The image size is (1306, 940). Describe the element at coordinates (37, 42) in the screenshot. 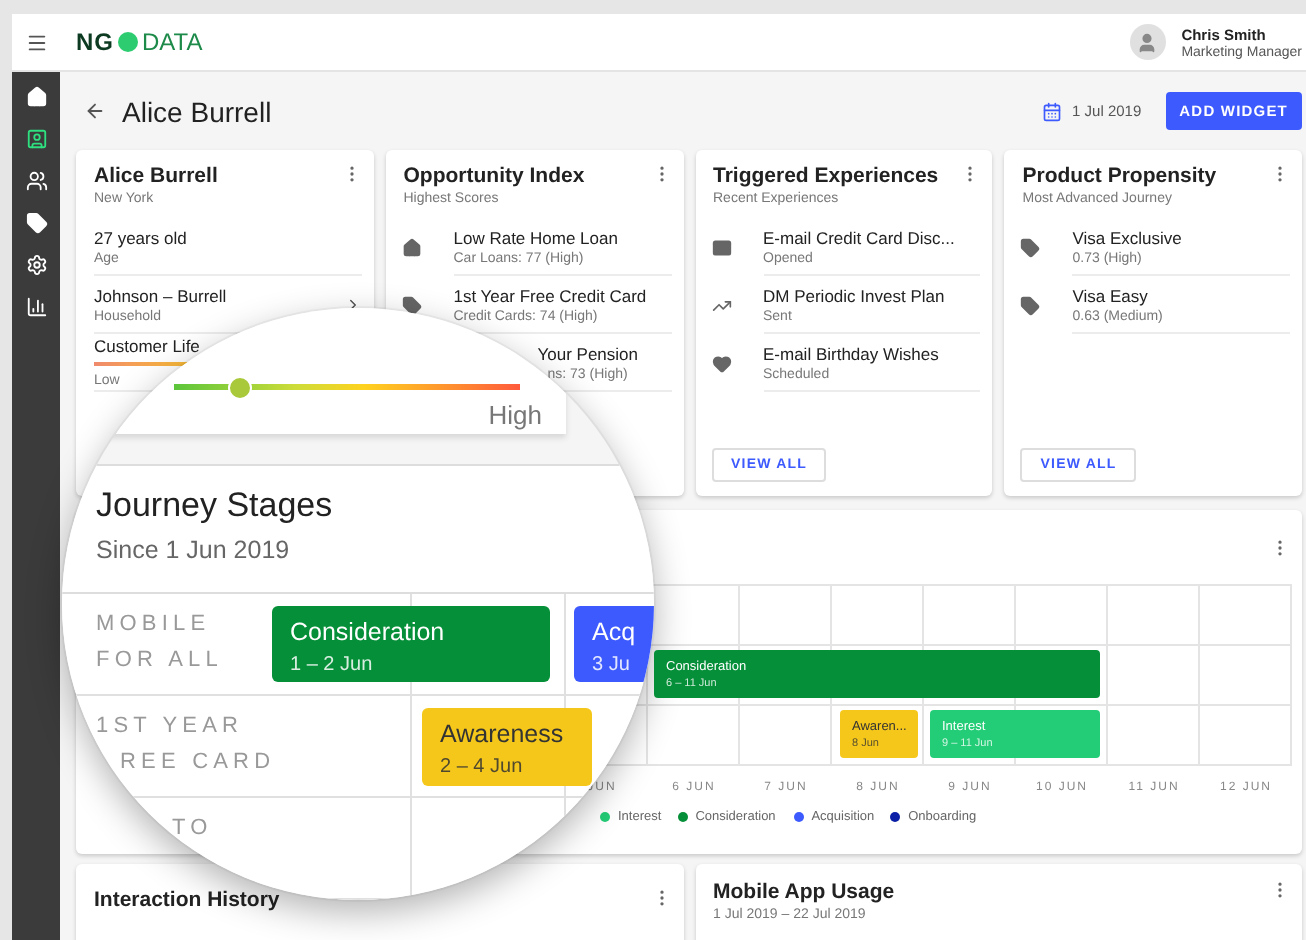

I see `menu-icon` at that location.